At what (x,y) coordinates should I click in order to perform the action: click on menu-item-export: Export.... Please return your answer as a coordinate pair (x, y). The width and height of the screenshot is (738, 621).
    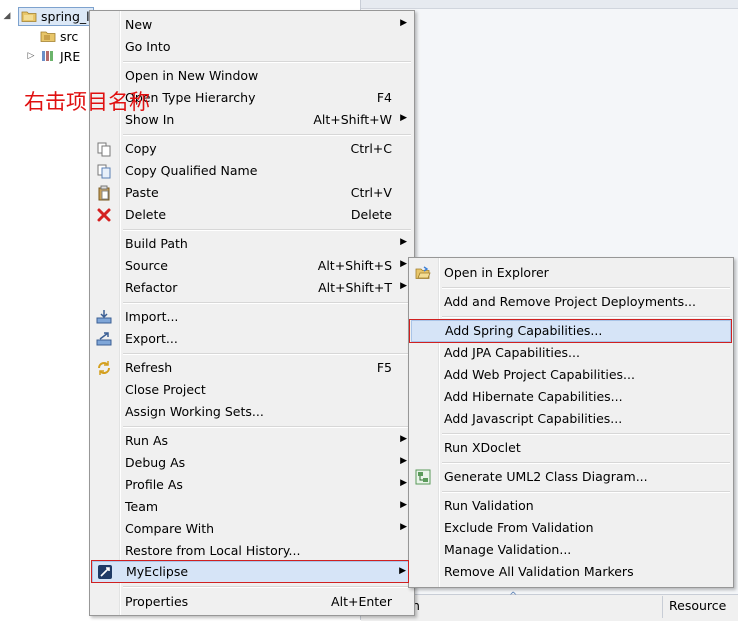
    Looking at the image, I should click on (252, 339).